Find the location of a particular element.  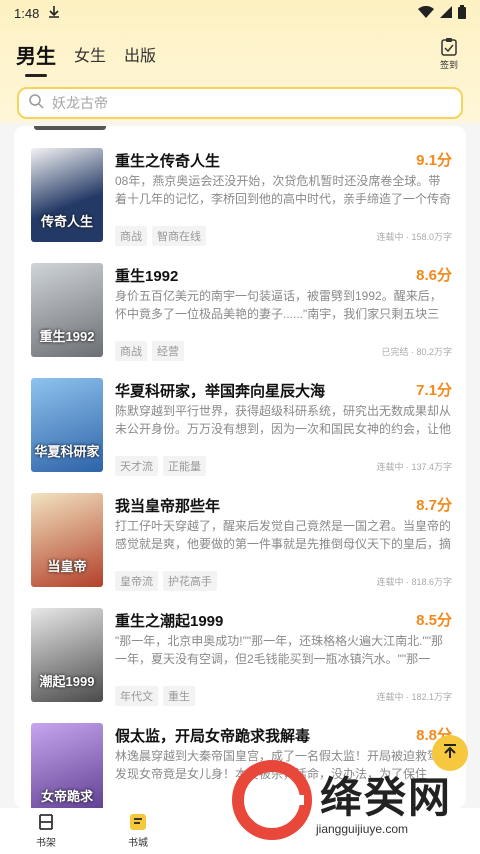

book-title: 重生之潮起1999 is located at coordinates (169, 621).